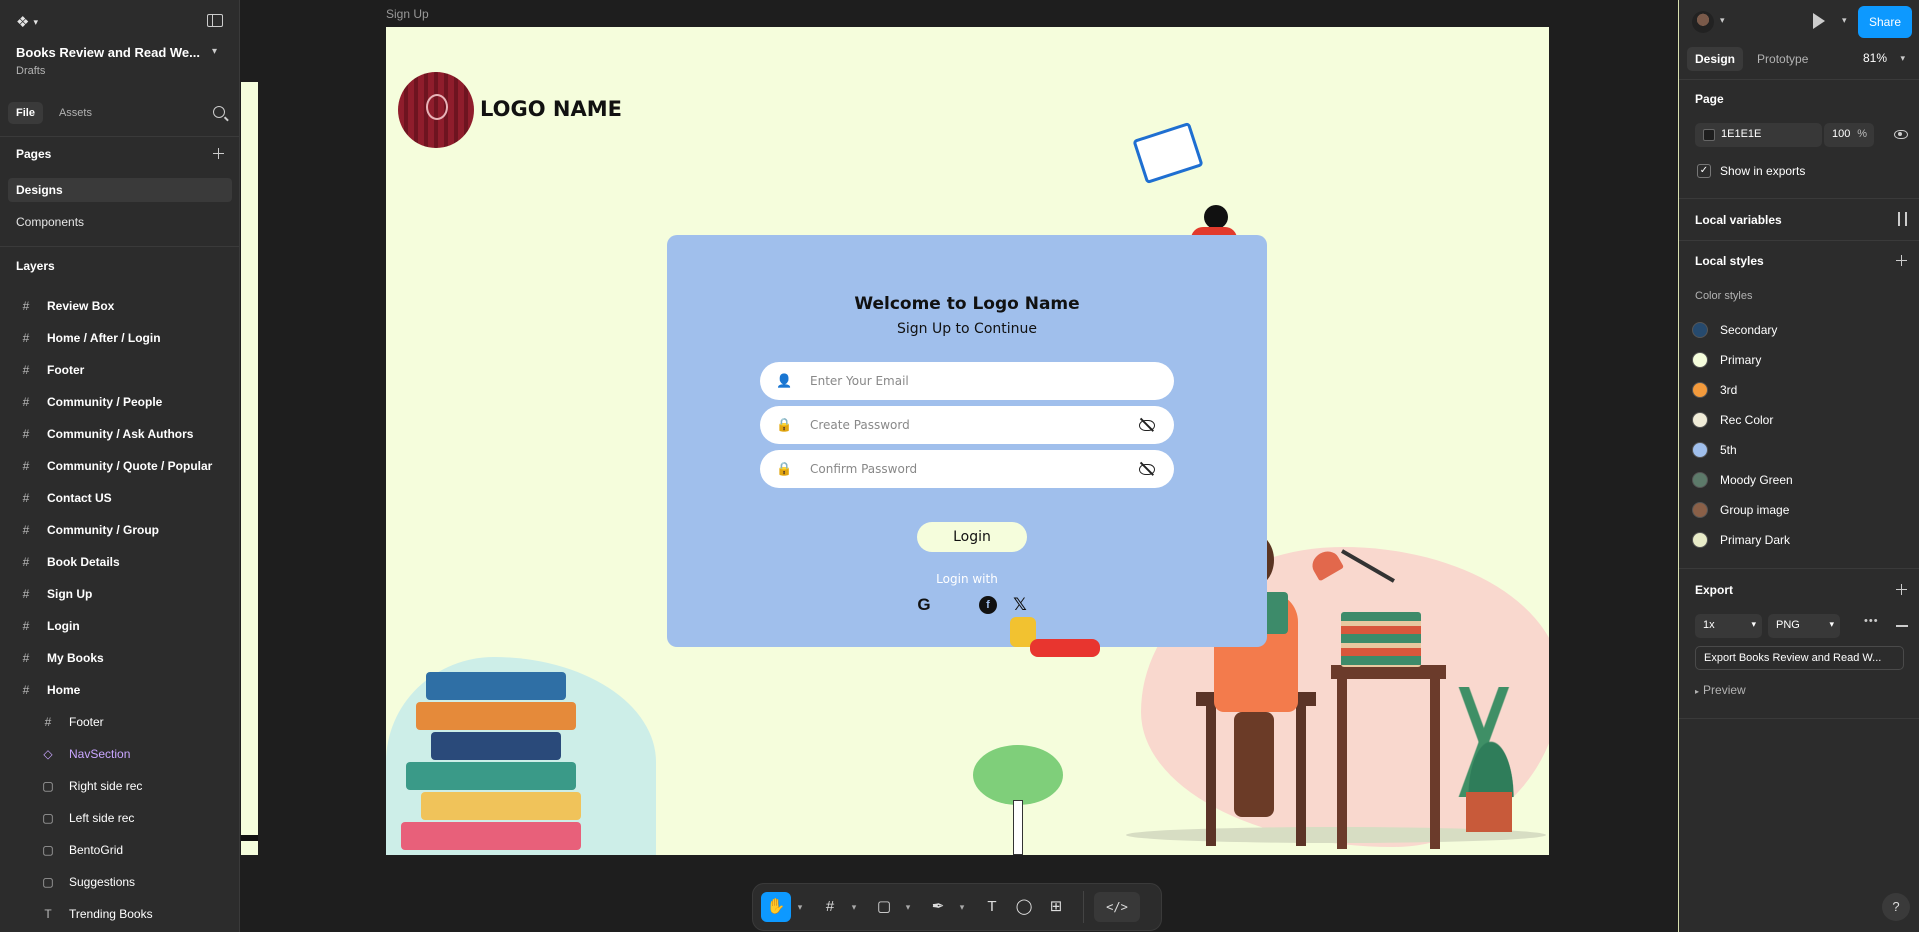 Image resolution: width=1919 pixels, height=932 pixels. What do you see at coordinates (120, 626) in the screenshot?
I see `layer-item: # Login` at bounding box center [120, 626].